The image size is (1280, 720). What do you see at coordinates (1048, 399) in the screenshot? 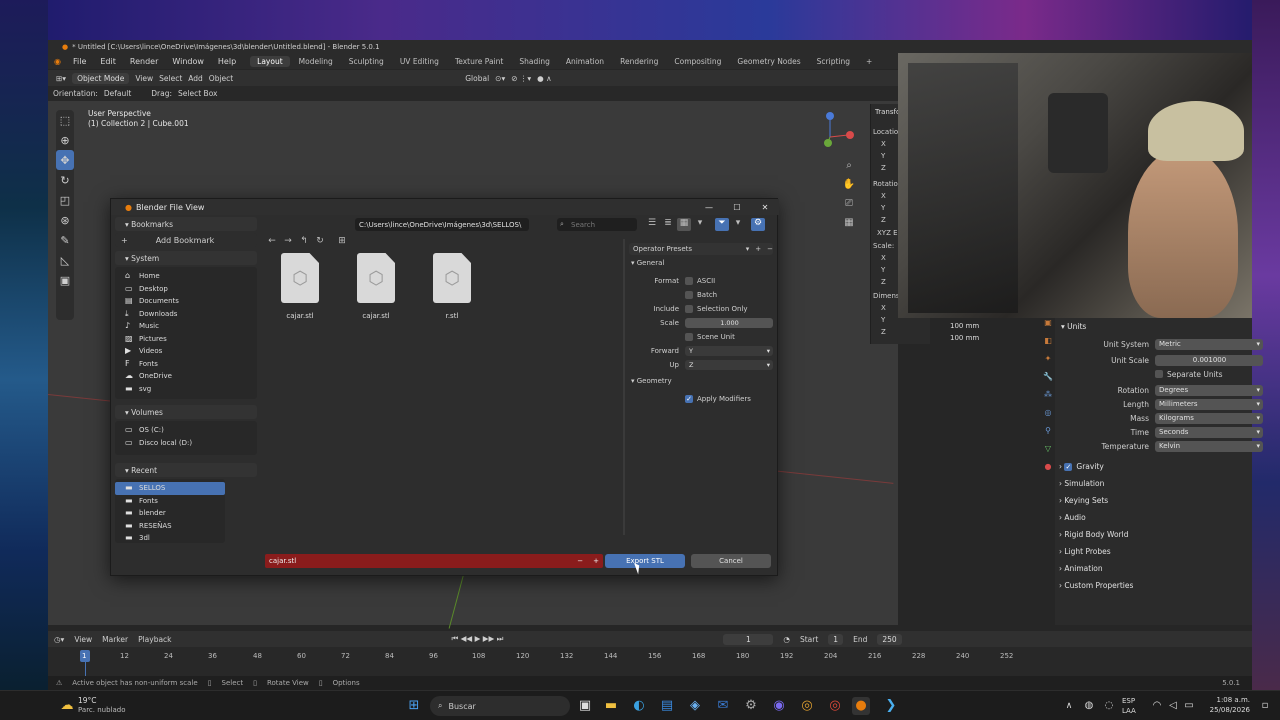
I see `particles-tab-icon: ⁂` at bounding box center [1048, 399].